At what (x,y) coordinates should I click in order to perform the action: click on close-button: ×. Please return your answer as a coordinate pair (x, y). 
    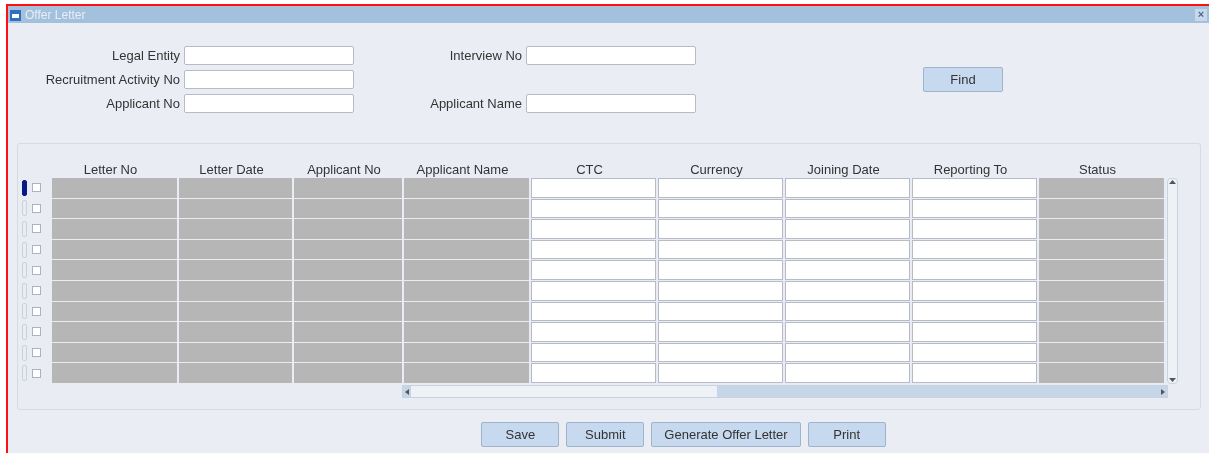
    Looking at the image, I should click on (1201, 14).